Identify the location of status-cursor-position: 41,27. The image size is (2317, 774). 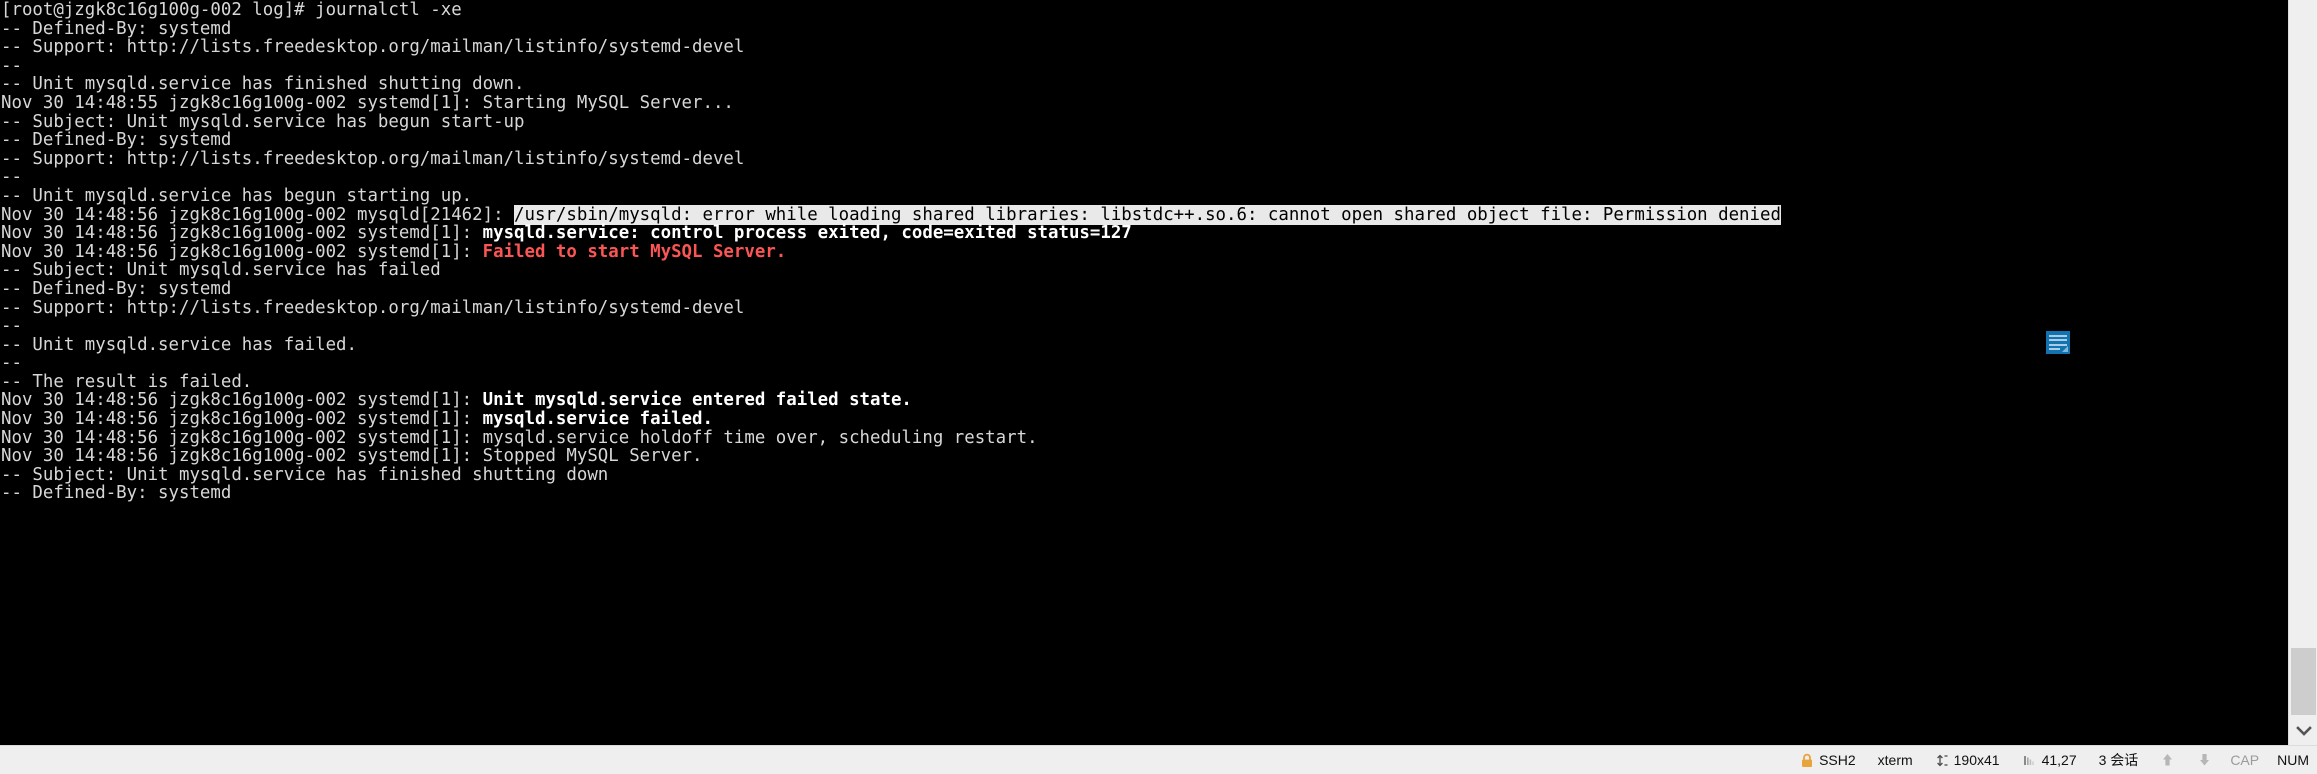
(2049, 760).